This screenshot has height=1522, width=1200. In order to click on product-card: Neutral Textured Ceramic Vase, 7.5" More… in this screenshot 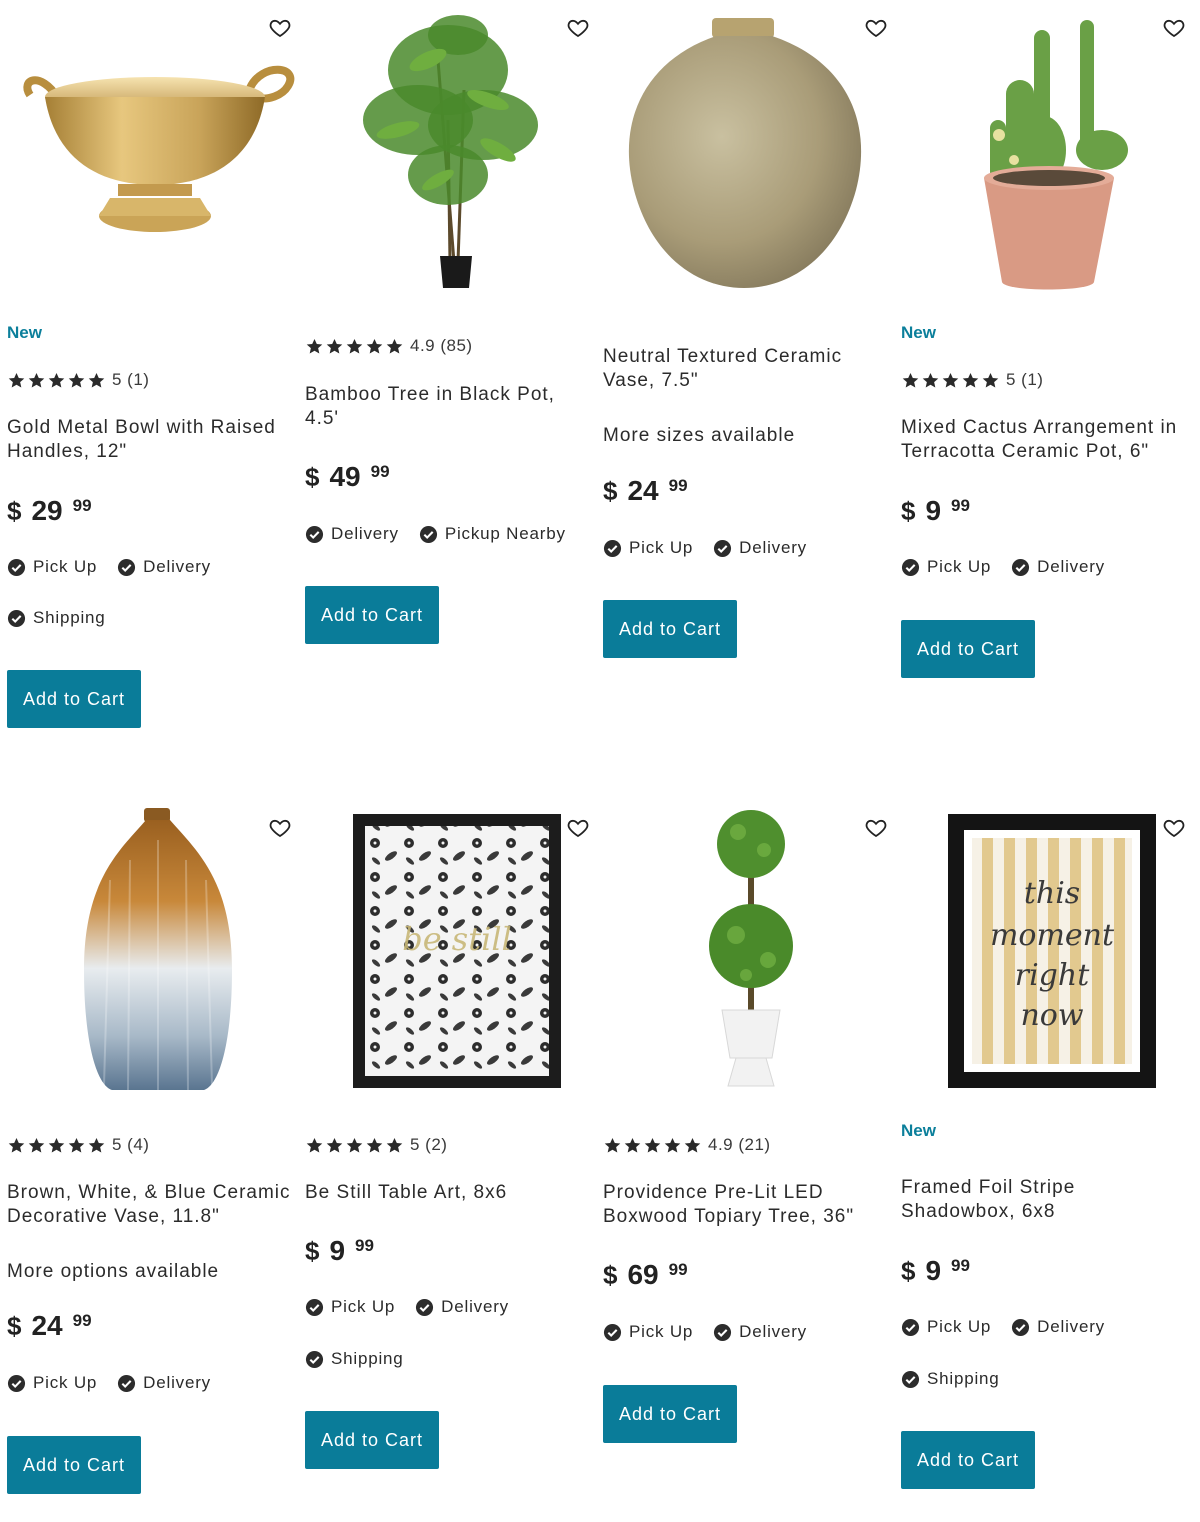, I will do `click(745, 370)`.